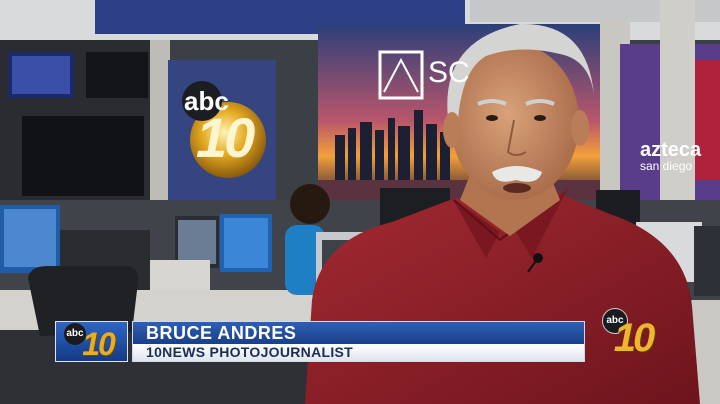 This screenshot has width=720, height=404. Describe the element at coordinates (225, 137) in the screenshot. I see `wall-logo-channel-text: 10` at that location.